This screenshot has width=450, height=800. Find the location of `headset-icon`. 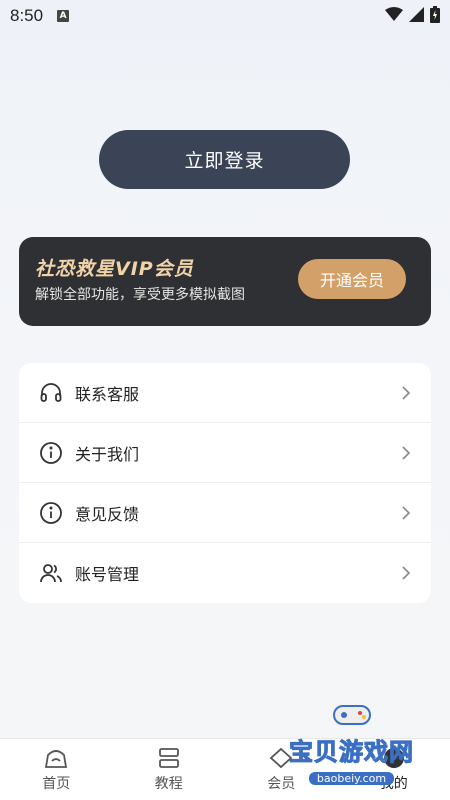

headset-icon is located at coordinates (51, 393).